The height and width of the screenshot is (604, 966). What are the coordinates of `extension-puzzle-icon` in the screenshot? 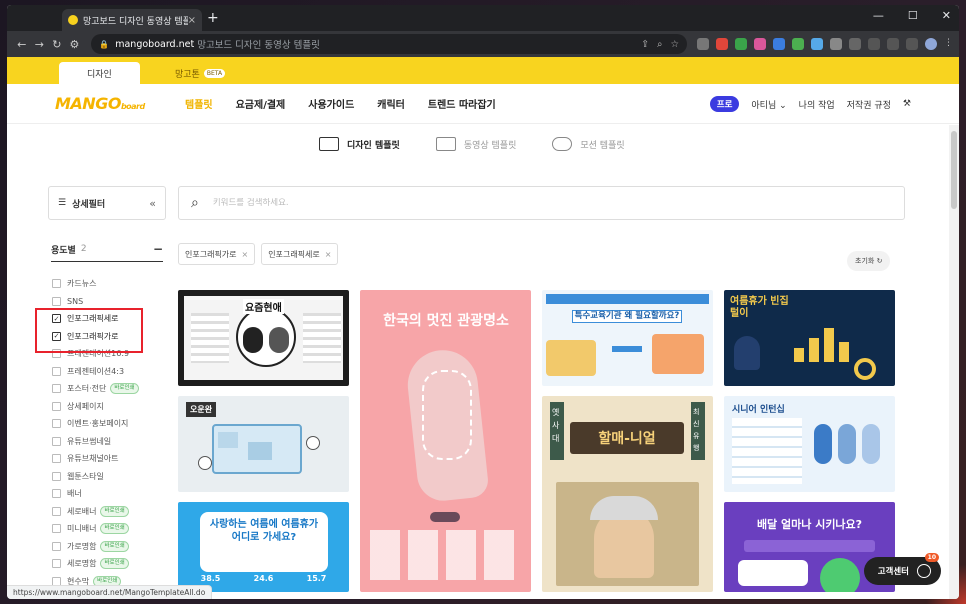 It's located at (702, 44).